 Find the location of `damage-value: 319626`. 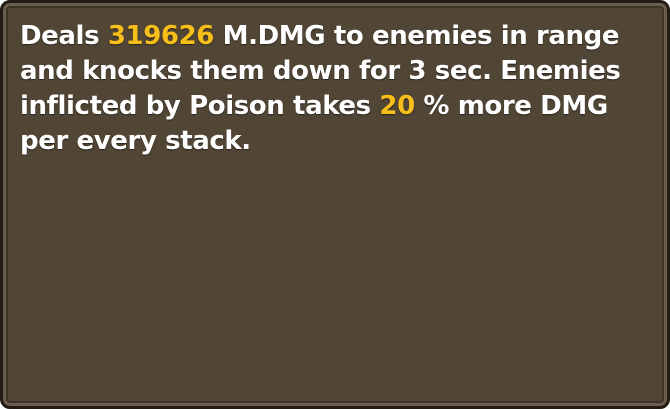

damage-value: 319626 is located at coordinates (161, 36).